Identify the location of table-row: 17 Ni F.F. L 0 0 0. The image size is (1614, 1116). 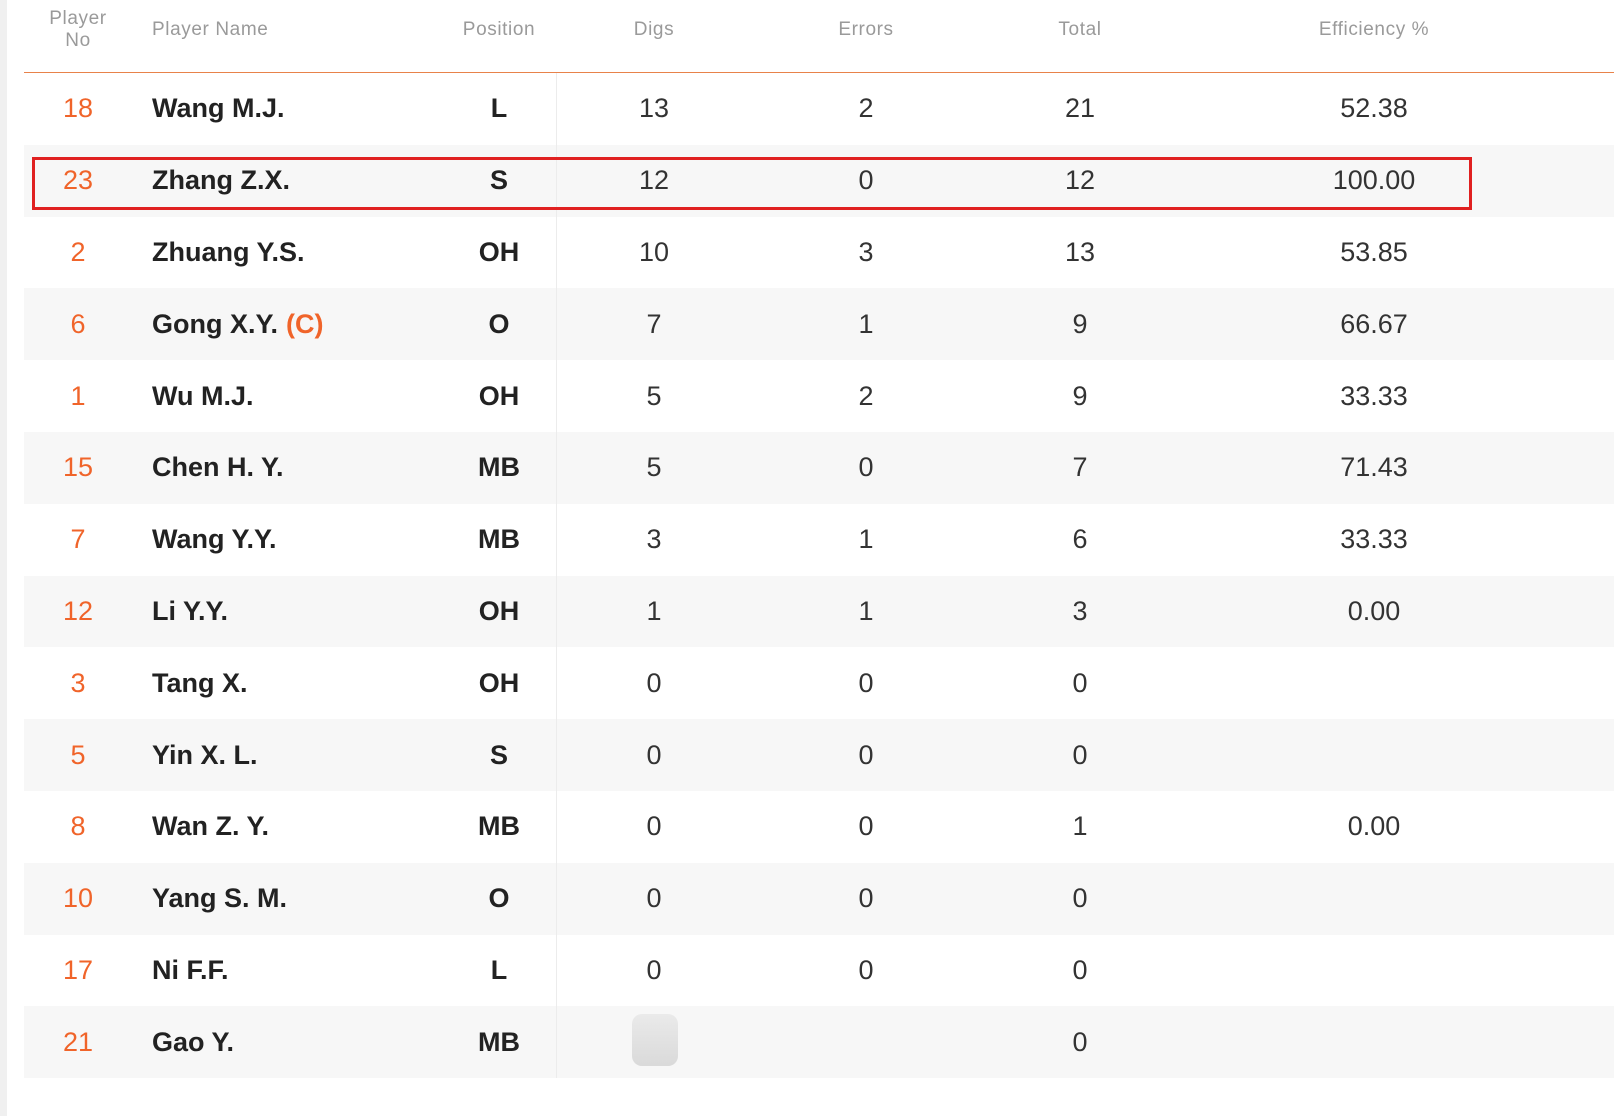
(819, 970).